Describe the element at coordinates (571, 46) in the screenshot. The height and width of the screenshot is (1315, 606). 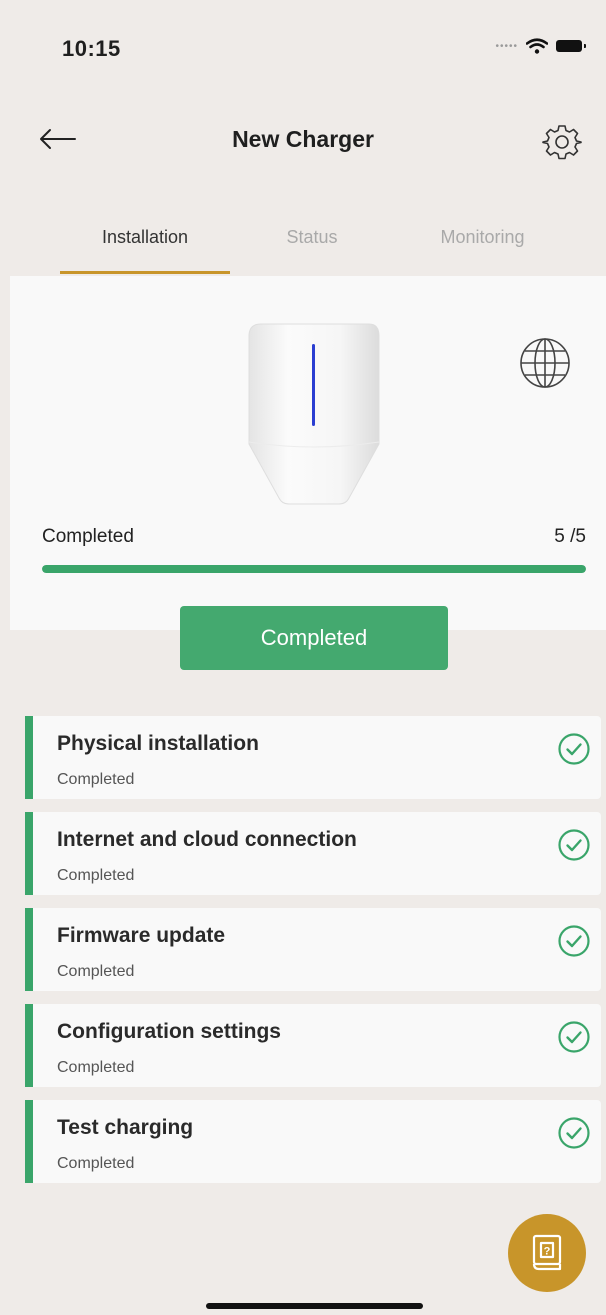
I see `battery-icon` at that location.